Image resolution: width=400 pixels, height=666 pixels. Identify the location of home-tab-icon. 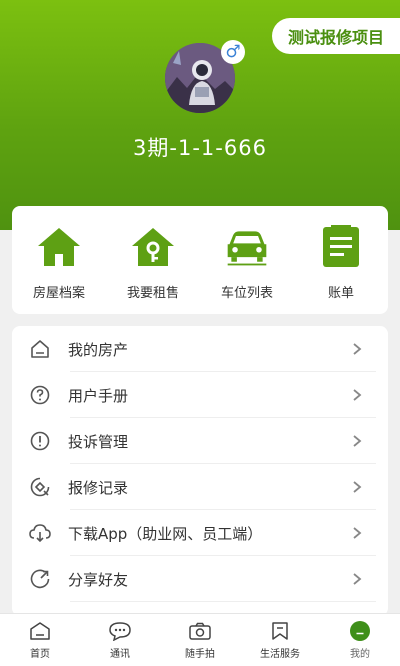
(40, 631).